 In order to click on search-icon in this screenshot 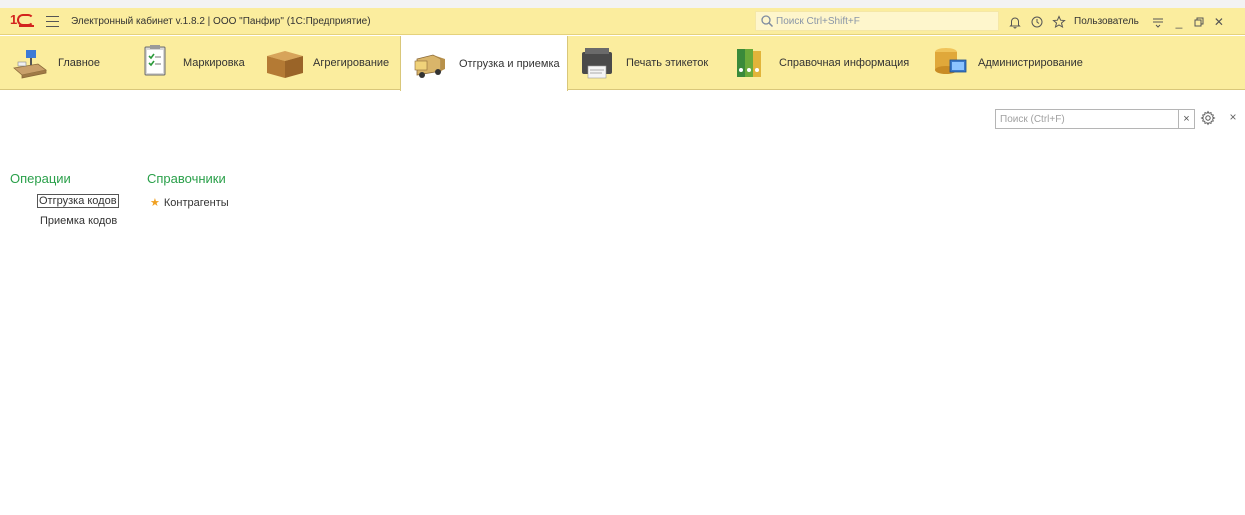, I will do `click(767, 21)`.